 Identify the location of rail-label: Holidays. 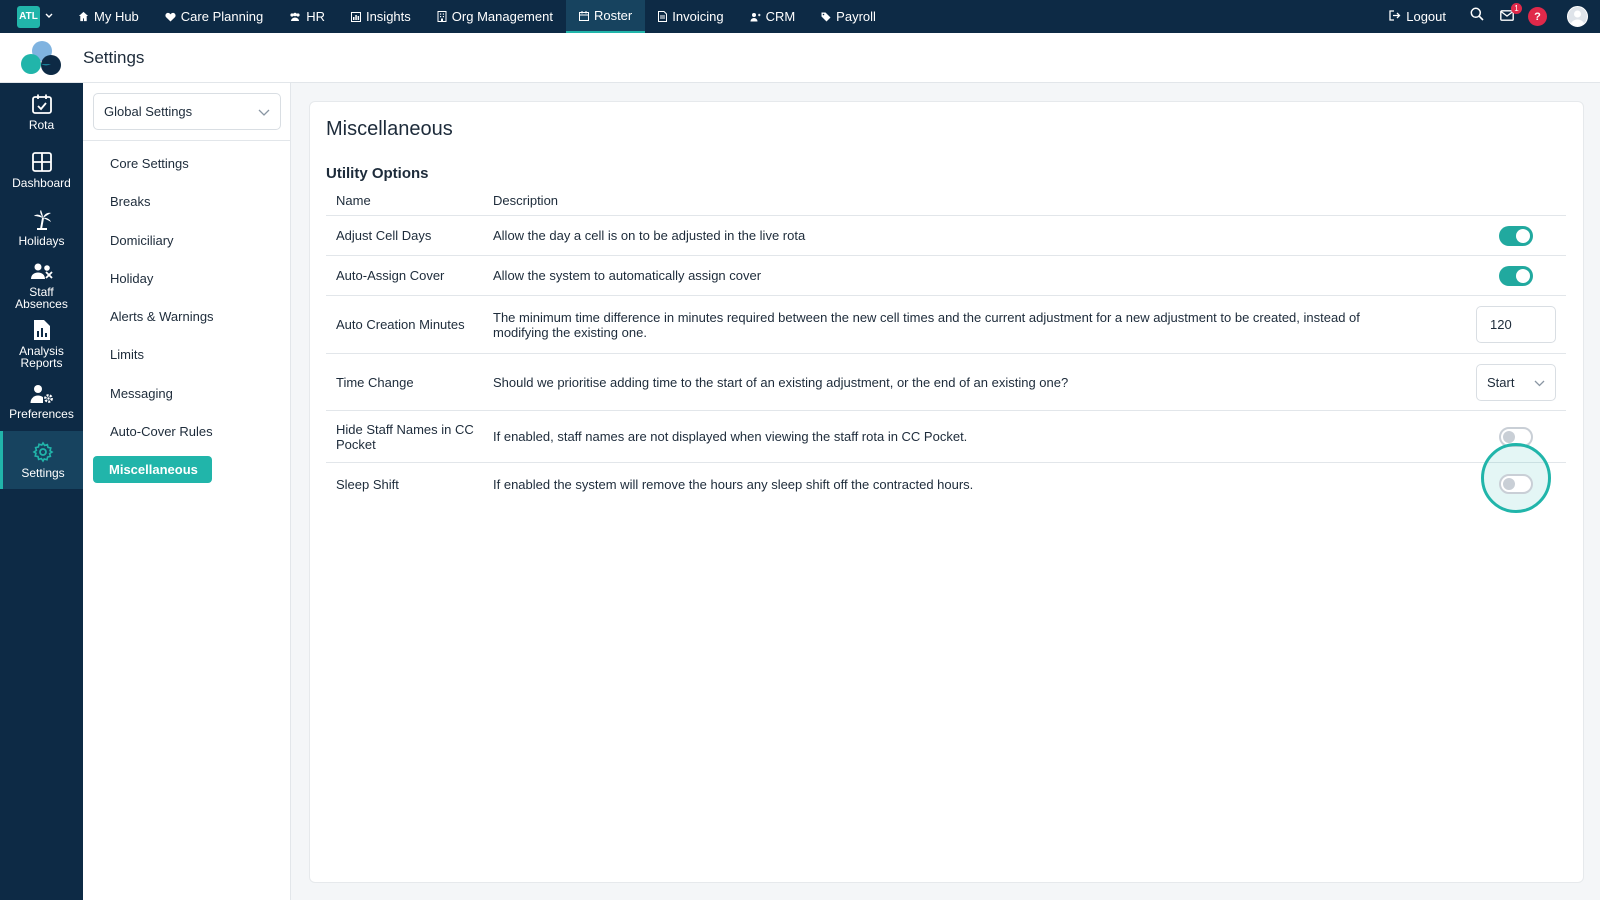
(41, 241).